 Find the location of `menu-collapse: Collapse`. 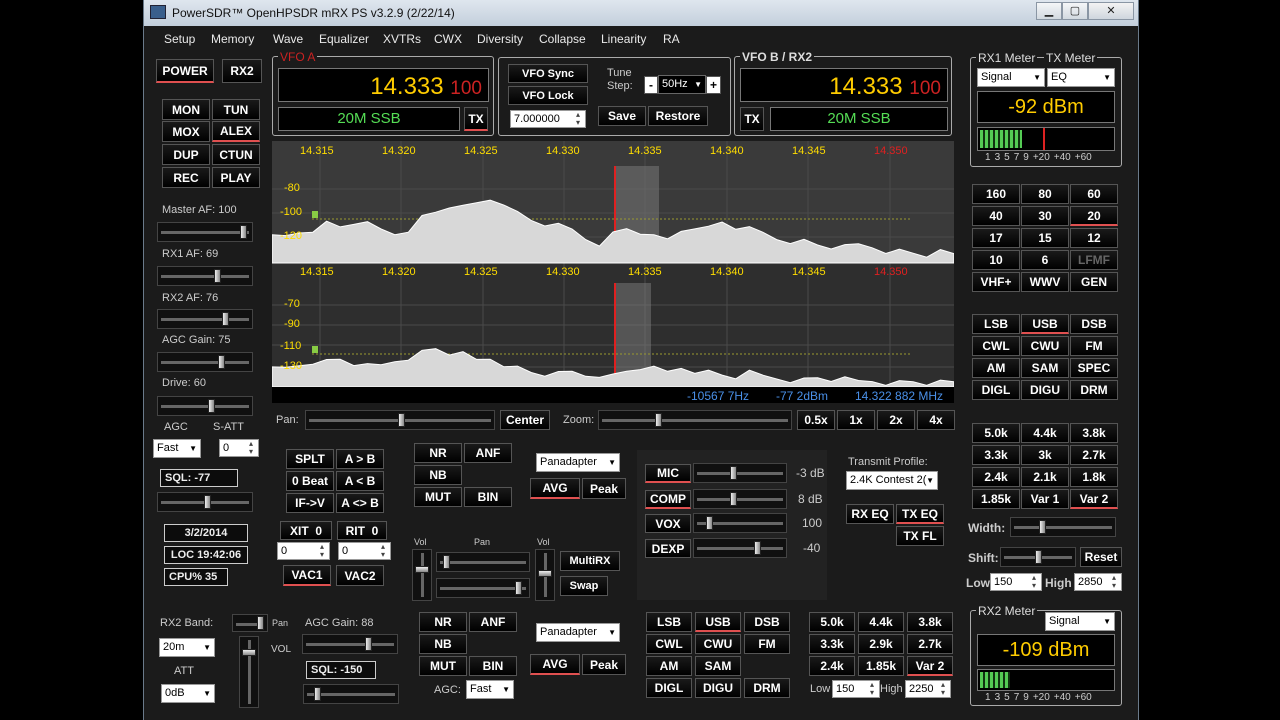

menu-collapse: Collapse is located at coordinates (562, 39).